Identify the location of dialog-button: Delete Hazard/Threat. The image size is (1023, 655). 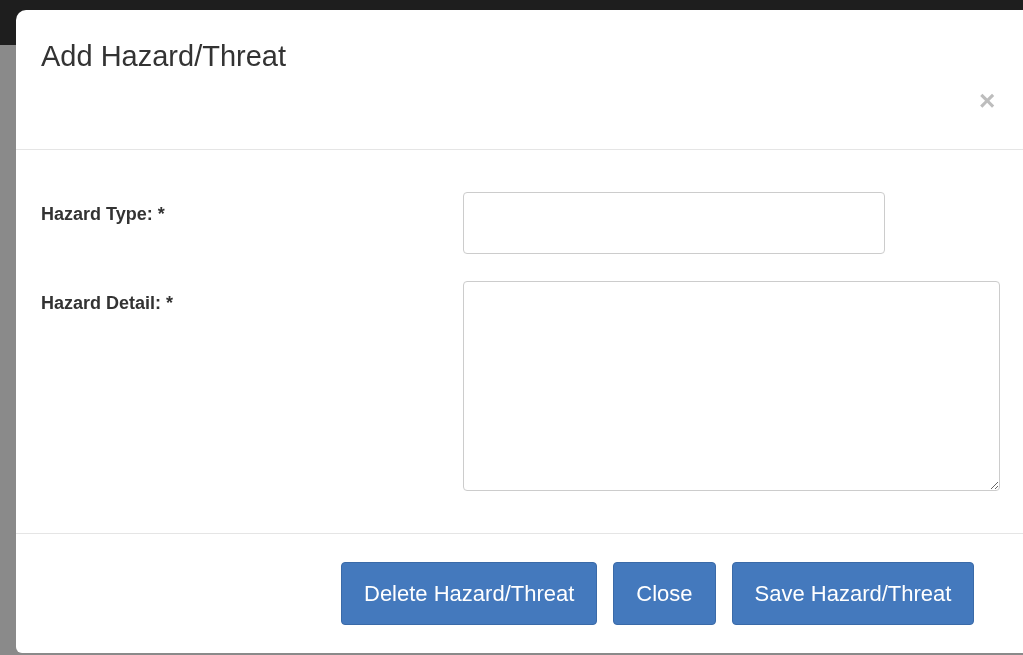
(469, 593).